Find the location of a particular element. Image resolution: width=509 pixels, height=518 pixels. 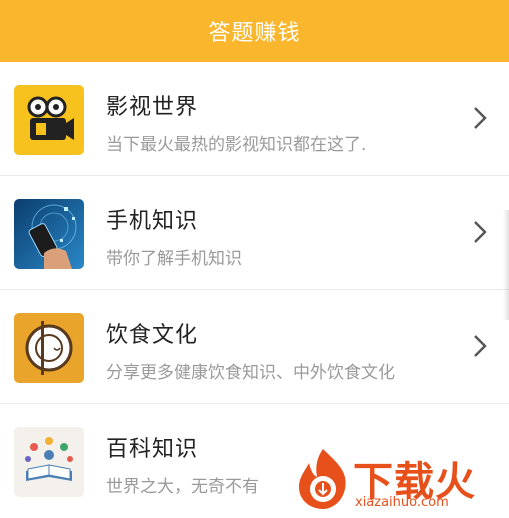

plate-icon is located at coordinates (49, 348).